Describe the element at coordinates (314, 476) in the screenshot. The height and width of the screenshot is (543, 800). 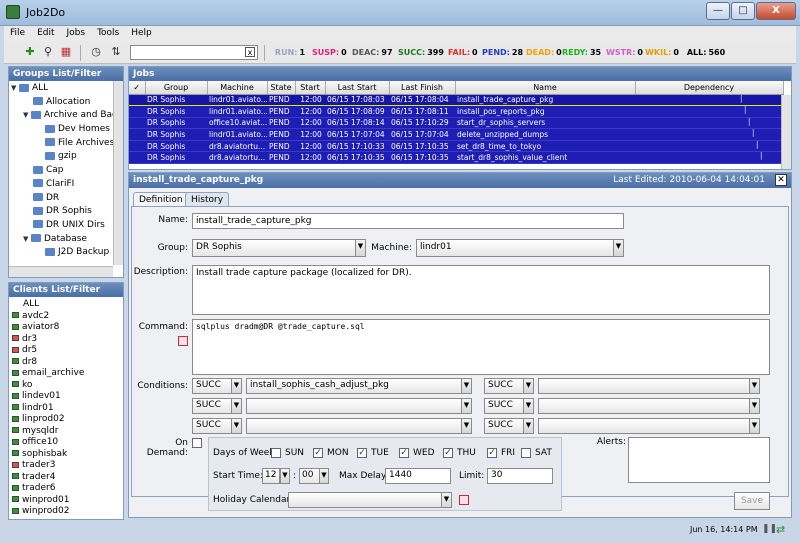
I see `start-minute-select: 00 ▼` at that location.